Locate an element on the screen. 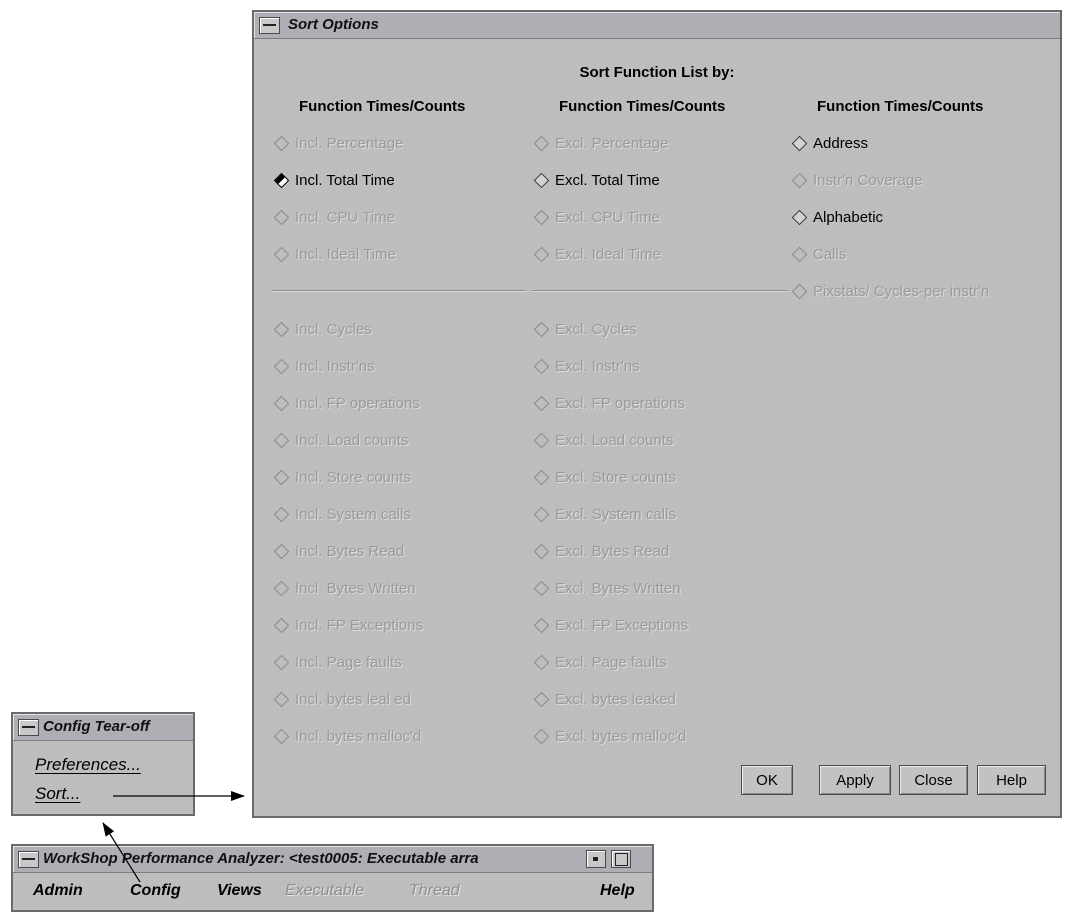  radio-label: Pixstats/ Cycles-per instr'n is located at coordinates (901, 291).